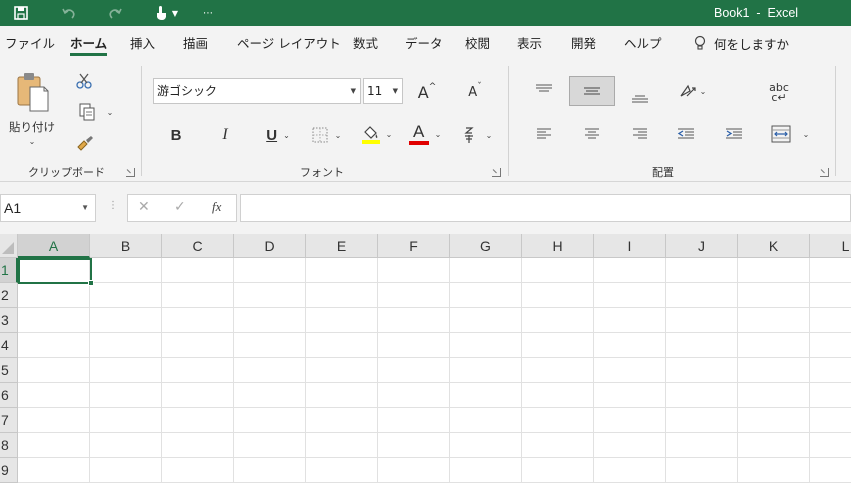  Describe the element at coordinates (257, 91) in the screenshot. I see `font-name-combobox: 游ゴシック ▼` at that location.